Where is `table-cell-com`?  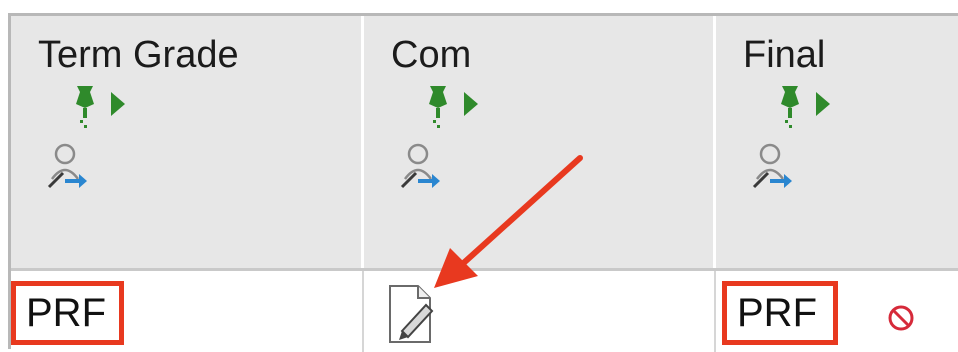 table-cell-com is located at coordinates (540, 311).